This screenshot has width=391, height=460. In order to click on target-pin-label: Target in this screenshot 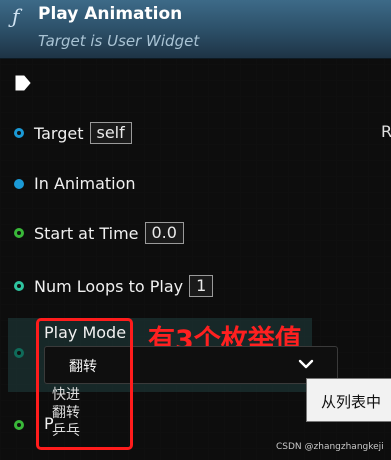, I will do `click(59, 133)`.